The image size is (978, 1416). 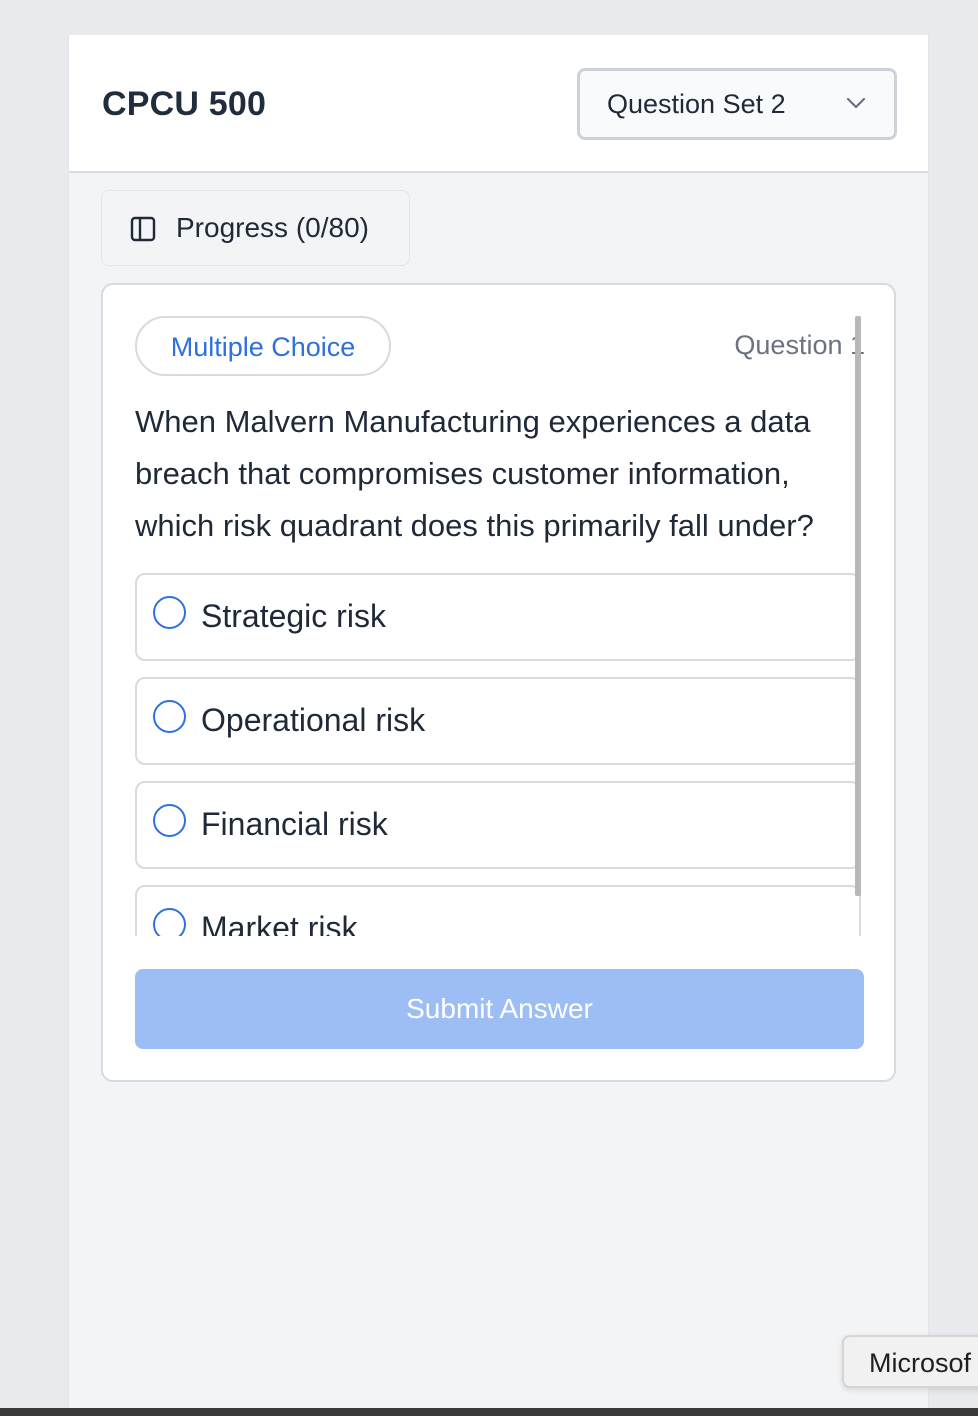 I want to click on answer-option-label: Market risk, so click(x=279, y=923).